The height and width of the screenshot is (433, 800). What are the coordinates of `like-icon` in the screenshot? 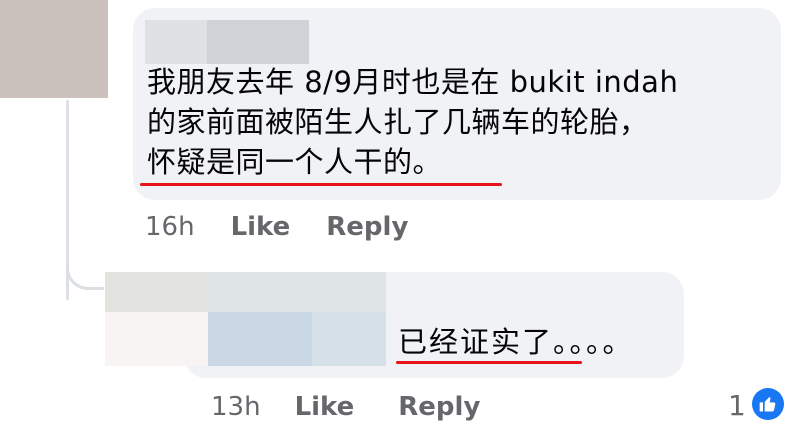 It's located at (768, 404).